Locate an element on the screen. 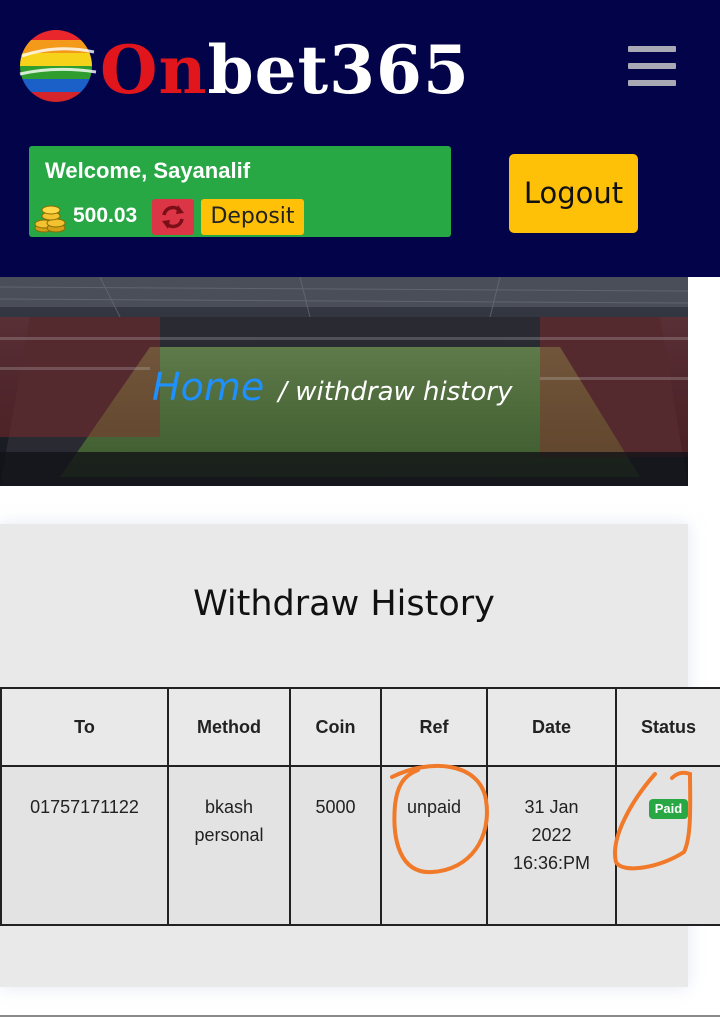  cell-ref: unpaid is located at coordinates (434, 845).